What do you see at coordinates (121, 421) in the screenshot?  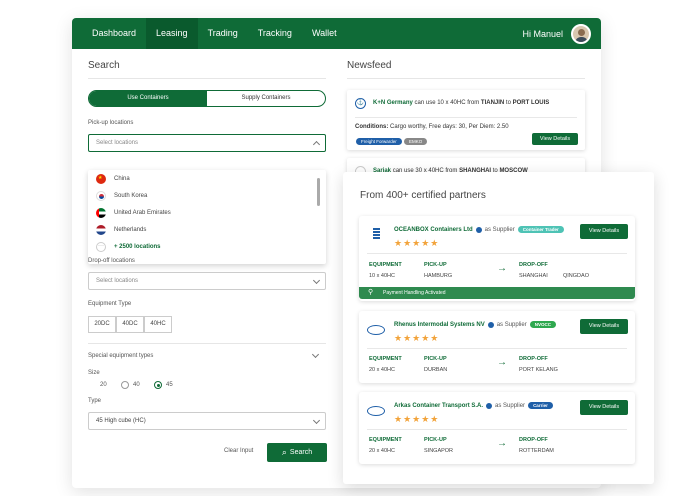 I see `type-value: 45 High cube (HC)` at bounding box center [121, 421].